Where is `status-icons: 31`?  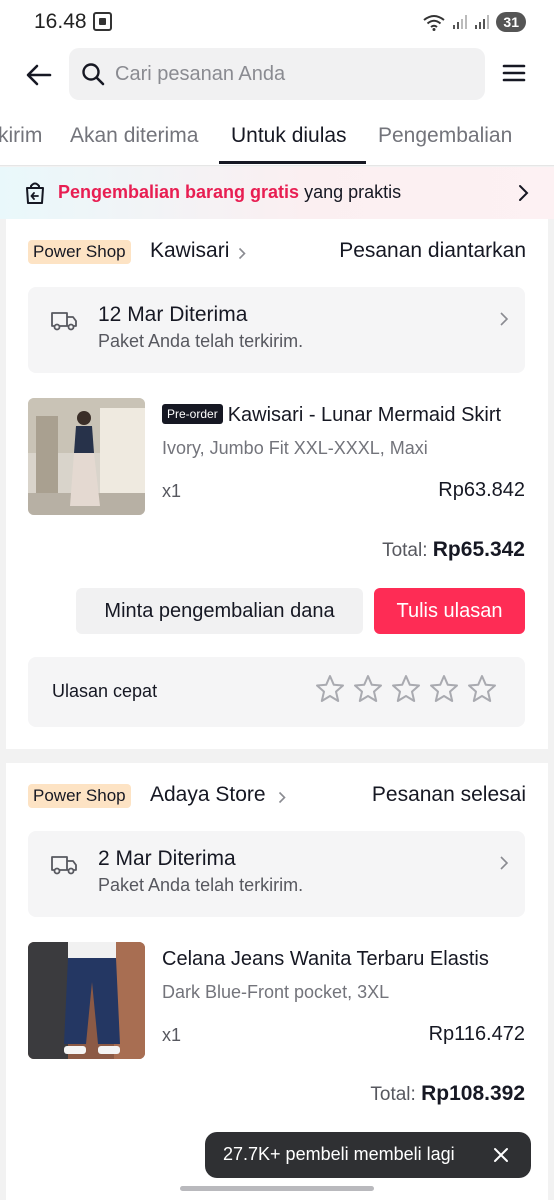 status-icons: 31 is located at coordinates (474, 22).